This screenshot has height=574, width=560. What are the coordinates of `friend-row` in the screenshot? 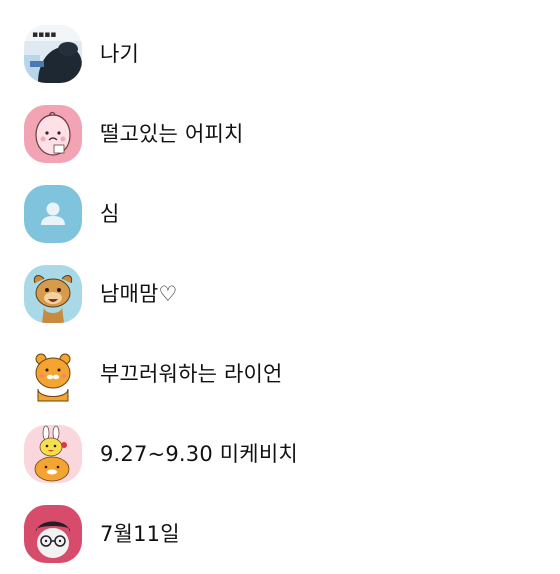 It's located at (280, 2).